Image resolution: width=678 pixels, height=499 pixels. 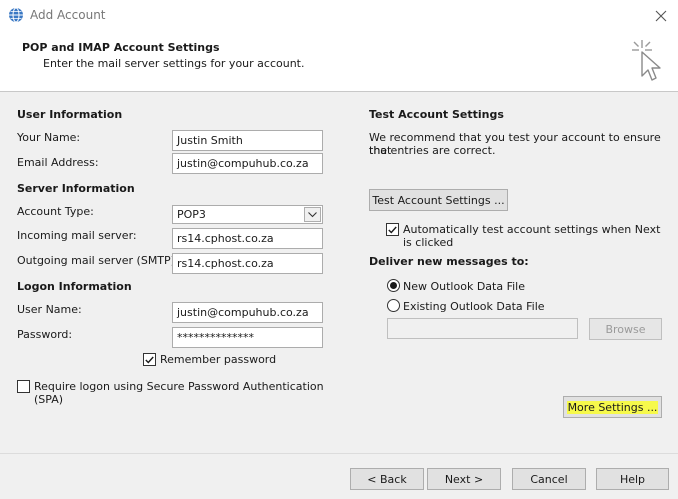 What do you see at coordinates (247, 214) in the screenshot?
I see `account-type-select: POP3` at bounding box center [247, 214].